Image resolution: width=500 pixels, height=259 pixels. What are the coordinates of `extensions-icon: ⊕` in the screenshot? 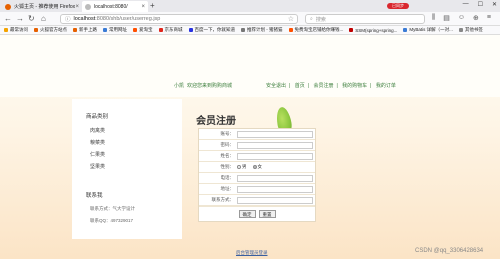 It's located at (476, 18).